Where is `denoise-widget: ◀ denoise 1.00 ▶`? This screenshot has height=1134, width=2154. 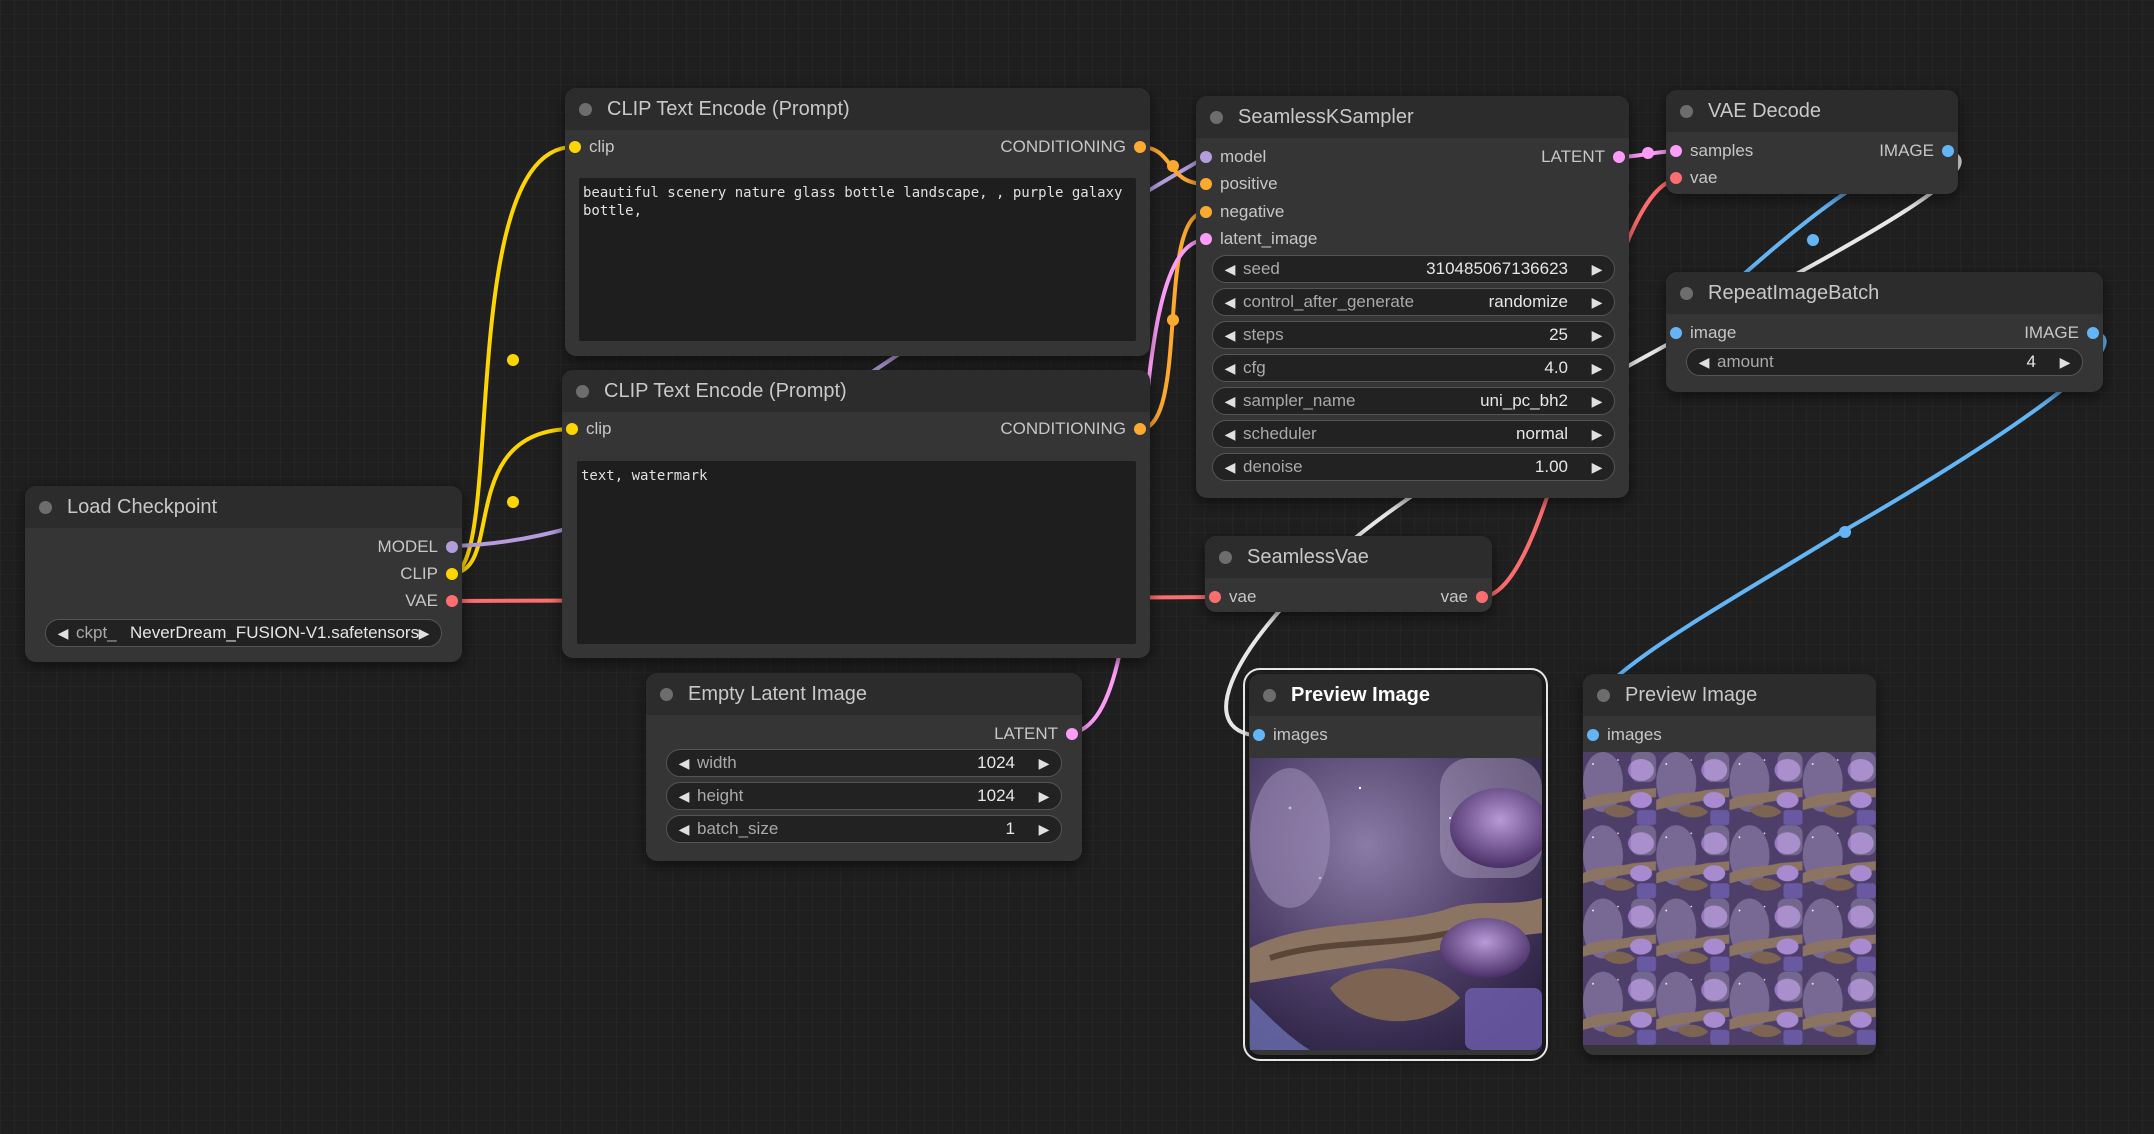 denoise-widget: ◀ denoise 1.00 ▶ is located at coordinates (1413, 467).